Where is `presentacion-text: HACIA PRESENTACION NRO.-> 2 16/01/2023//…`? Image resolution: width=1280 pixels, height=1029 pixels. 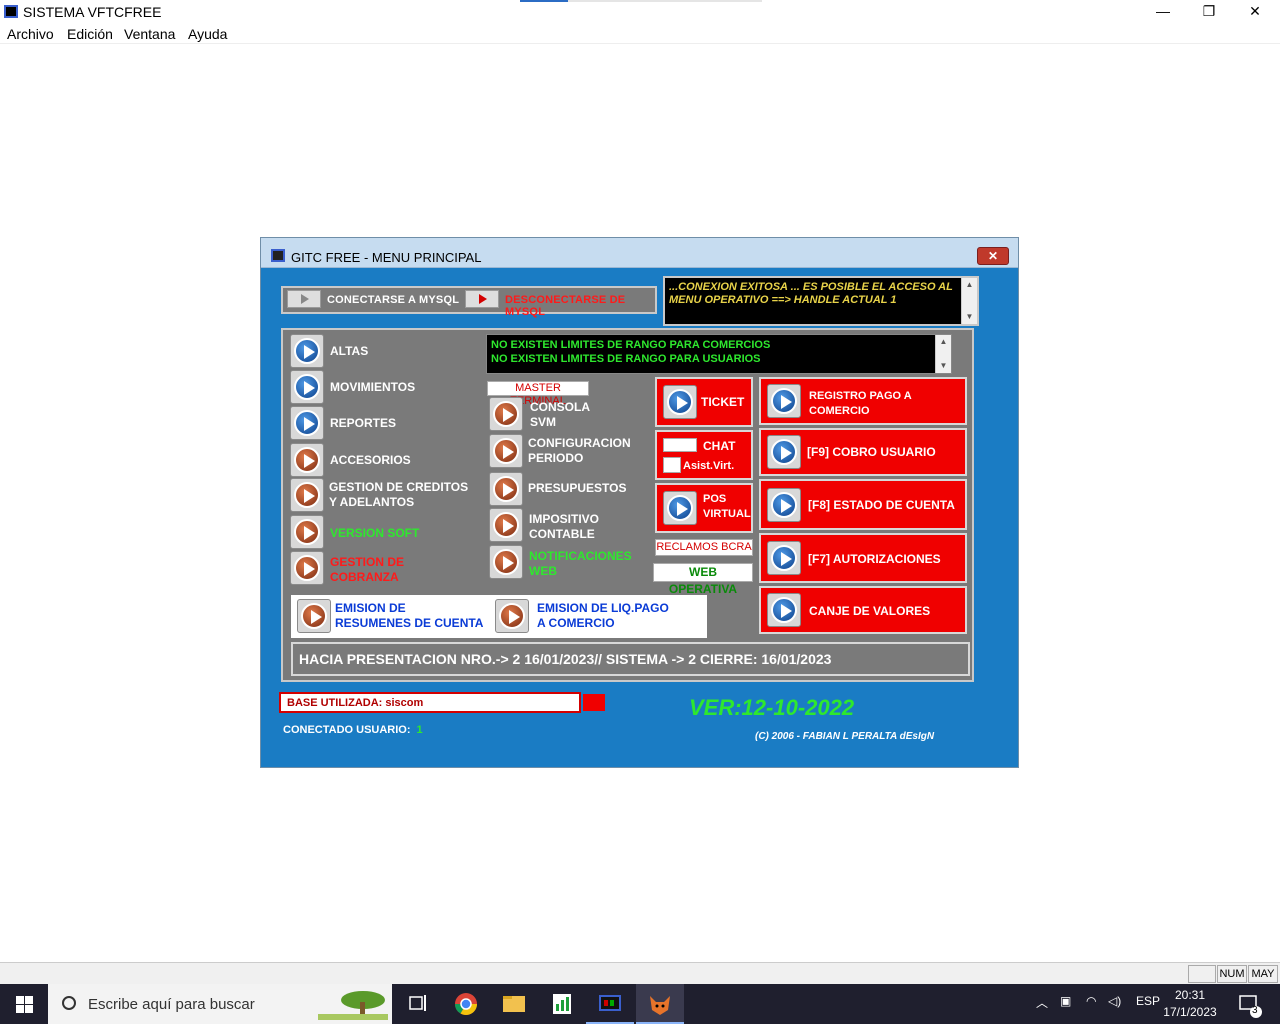
presentacion-text: HACIA PRESENTACION NRO.-> 2 16/01/2023//… is located at coordinates (565, 659).